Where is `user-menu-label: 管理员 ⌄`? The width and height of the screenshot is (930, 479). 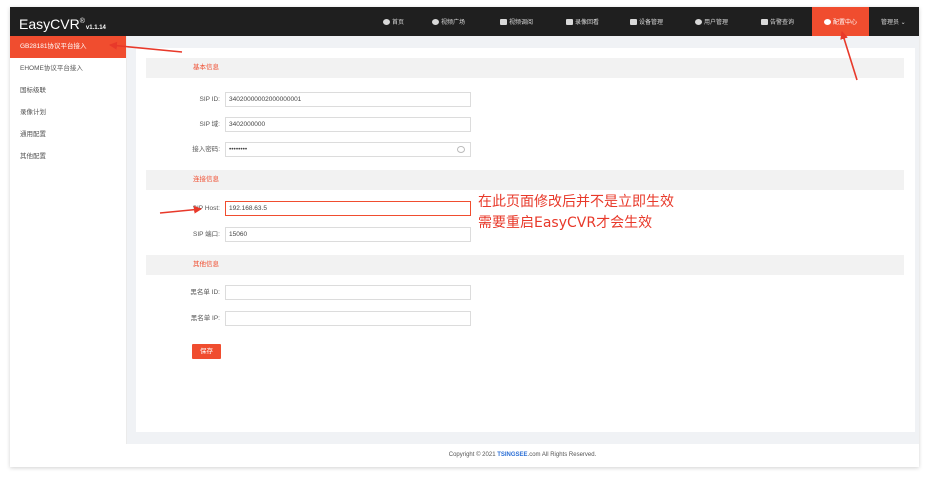 user-menu-label: 管理员 ⌄ is located at coordinates (893, 23).